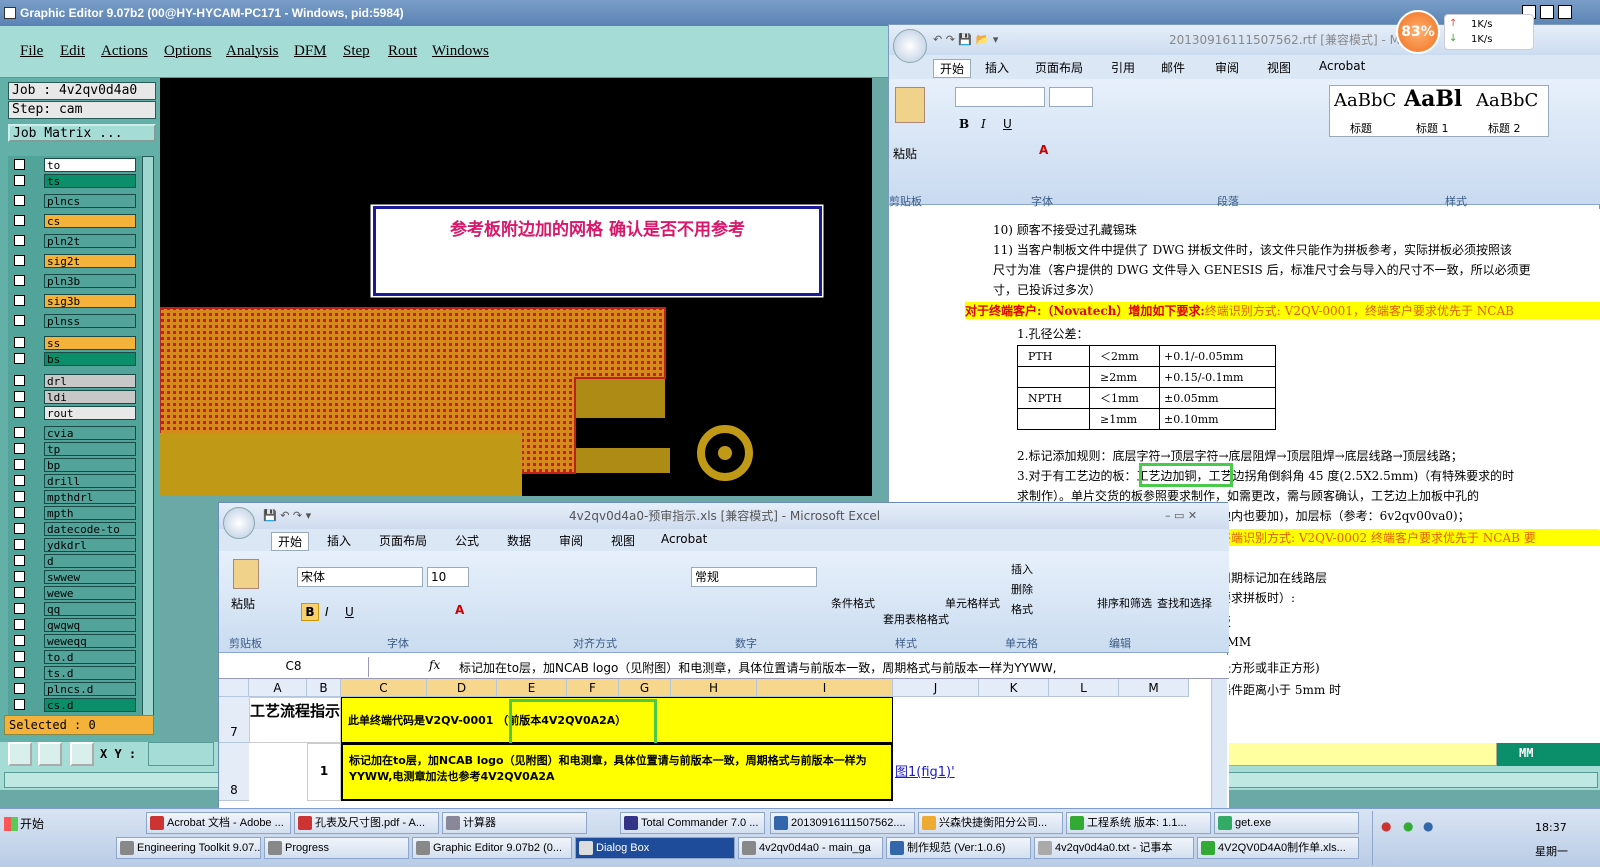 The image size is (1600, 867). I want to click on word-size-box, so click(1071, 97).